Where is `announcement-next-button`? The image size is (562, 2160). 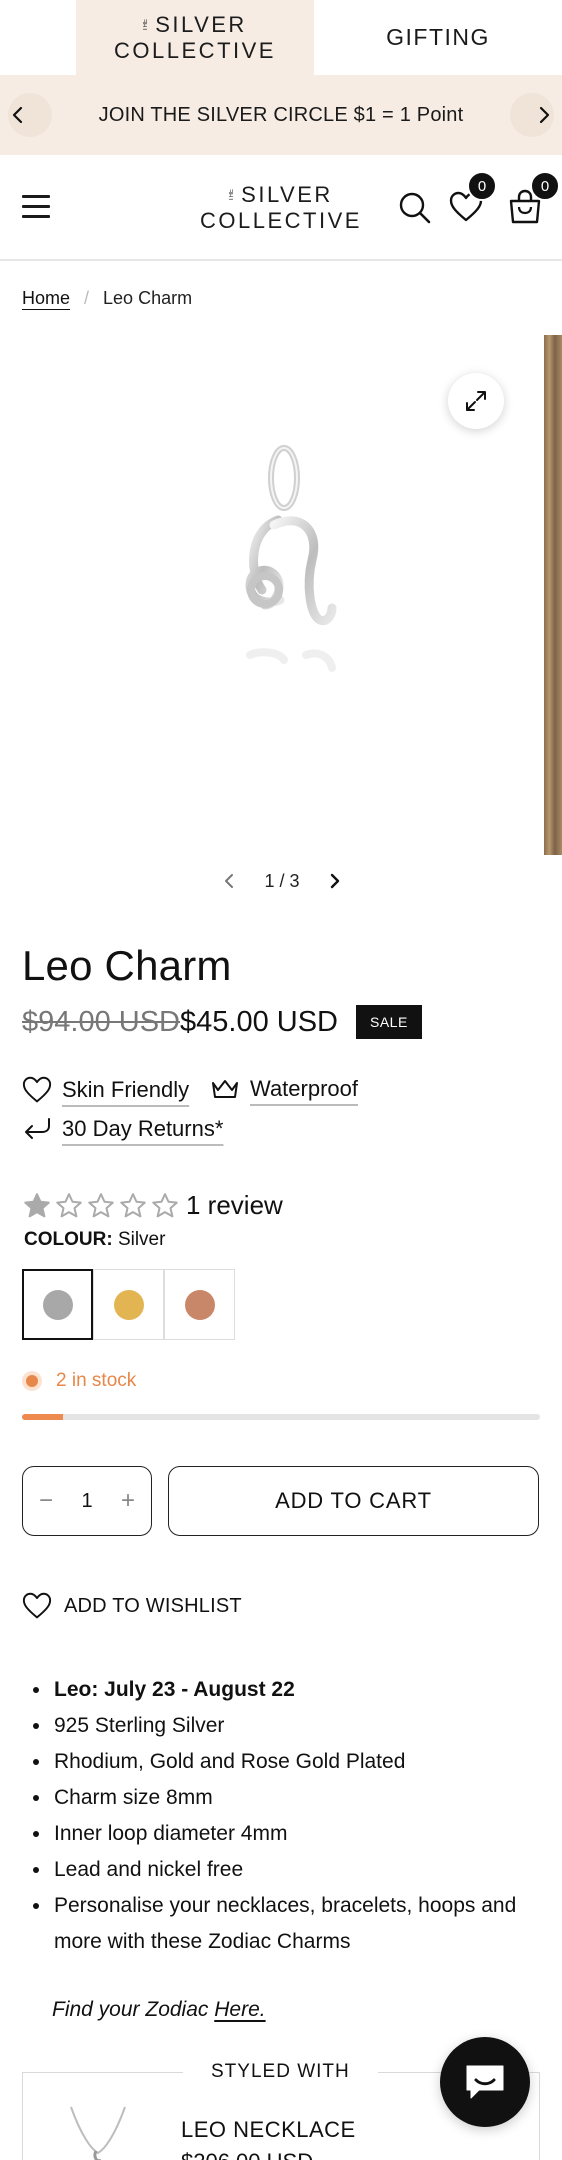
announcement-next-button is located at coordinates (536, 115).